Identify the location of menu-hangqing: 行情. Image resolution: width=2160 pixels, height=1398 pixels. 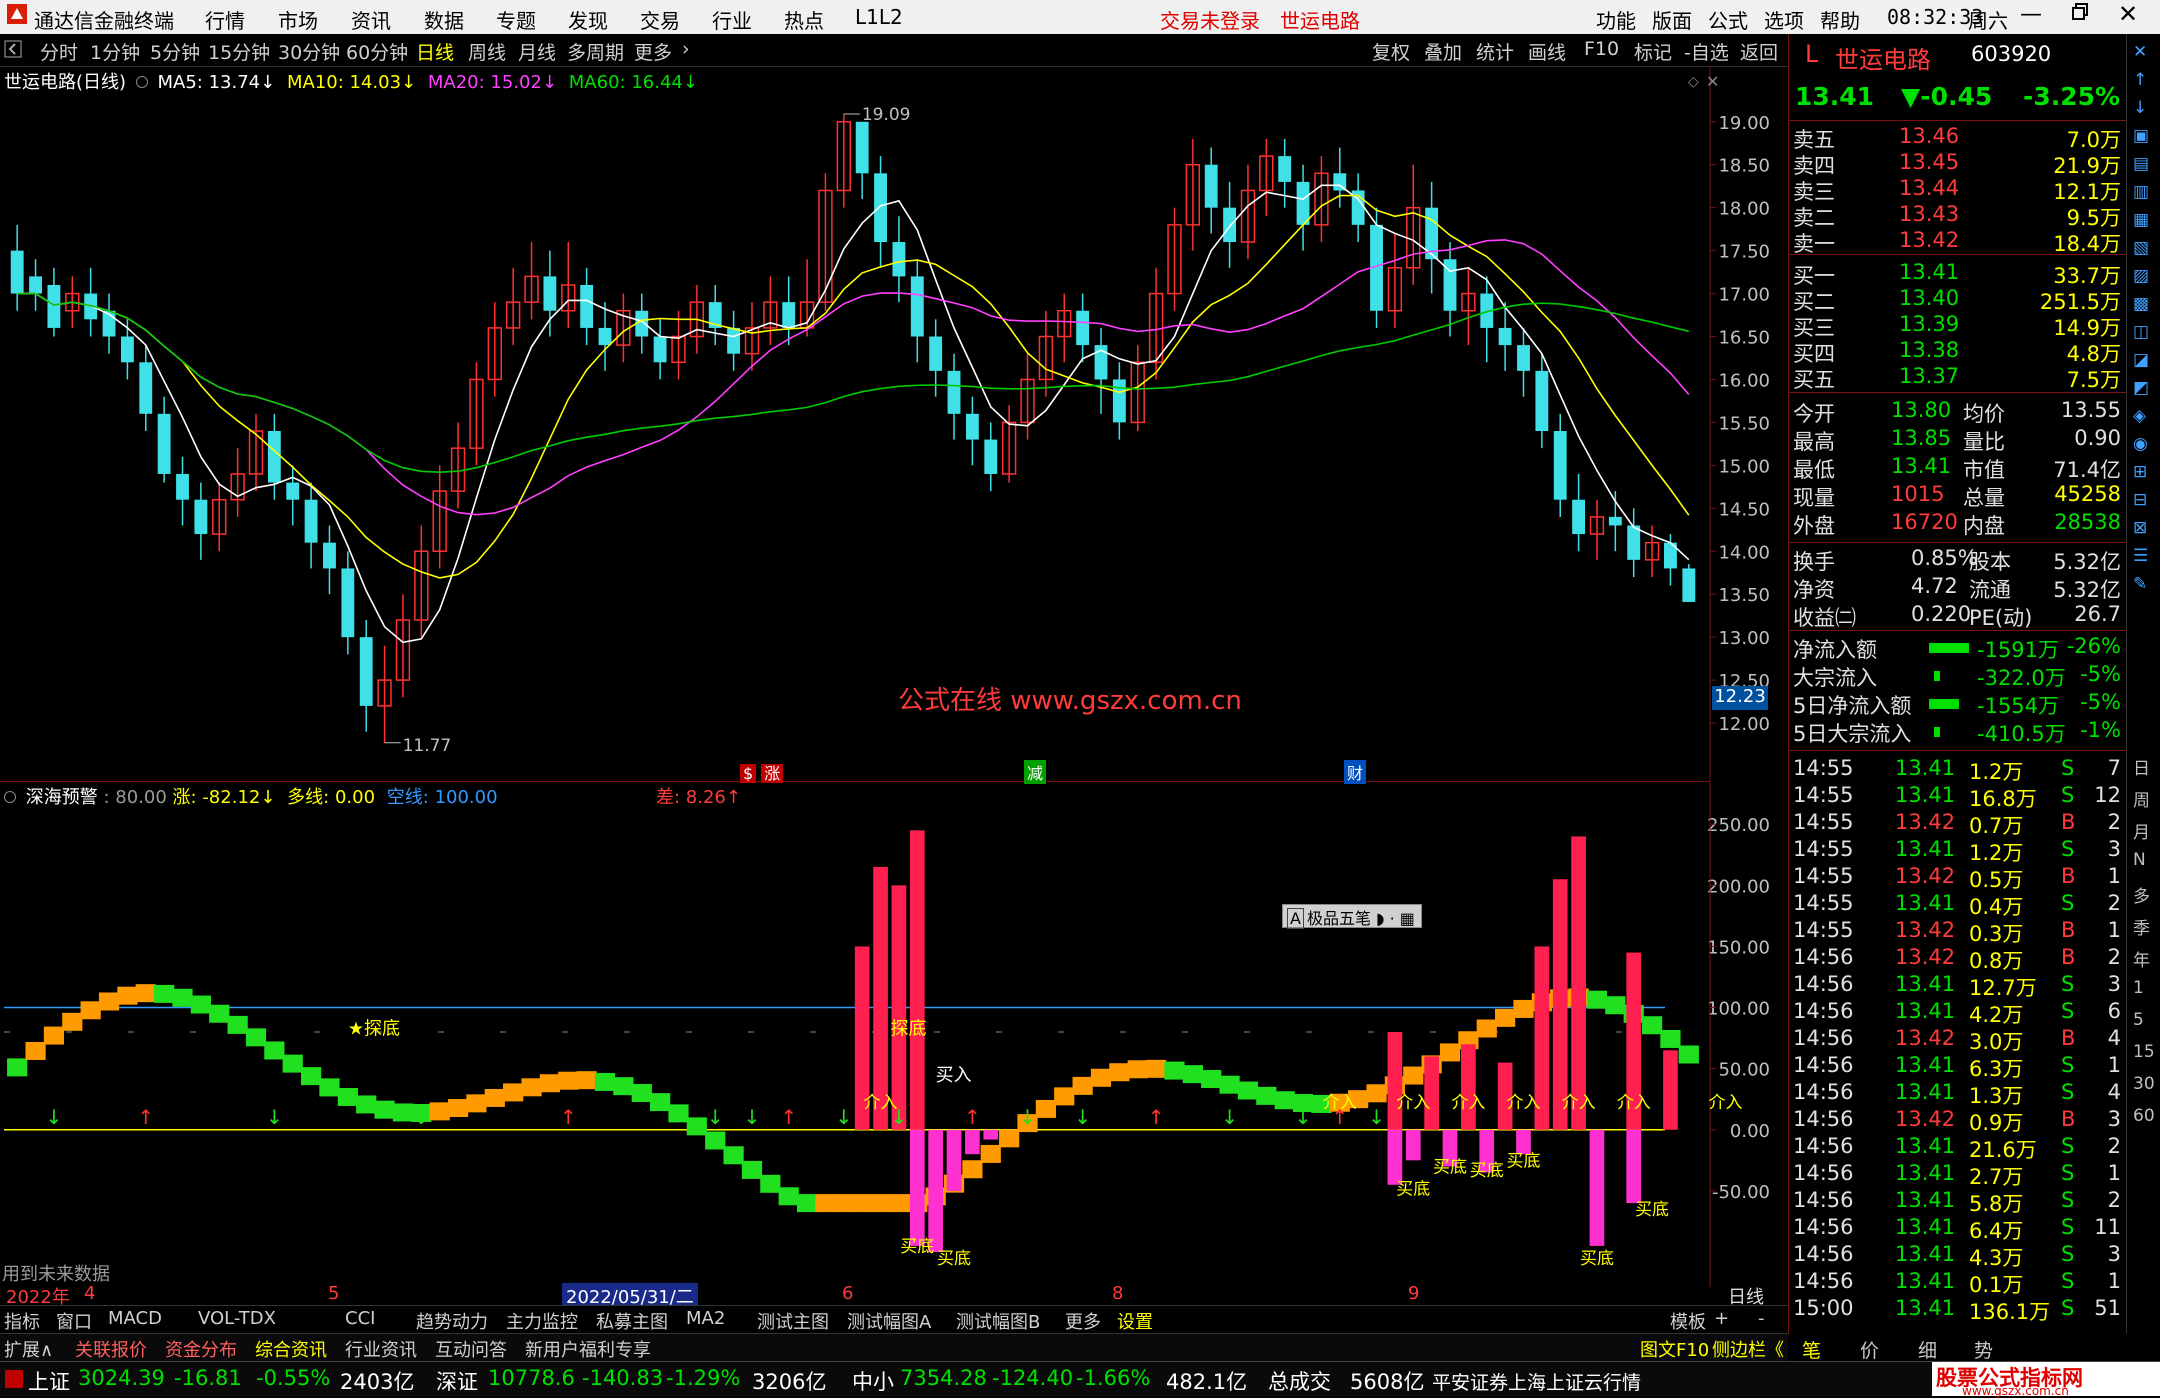
(225, 19).